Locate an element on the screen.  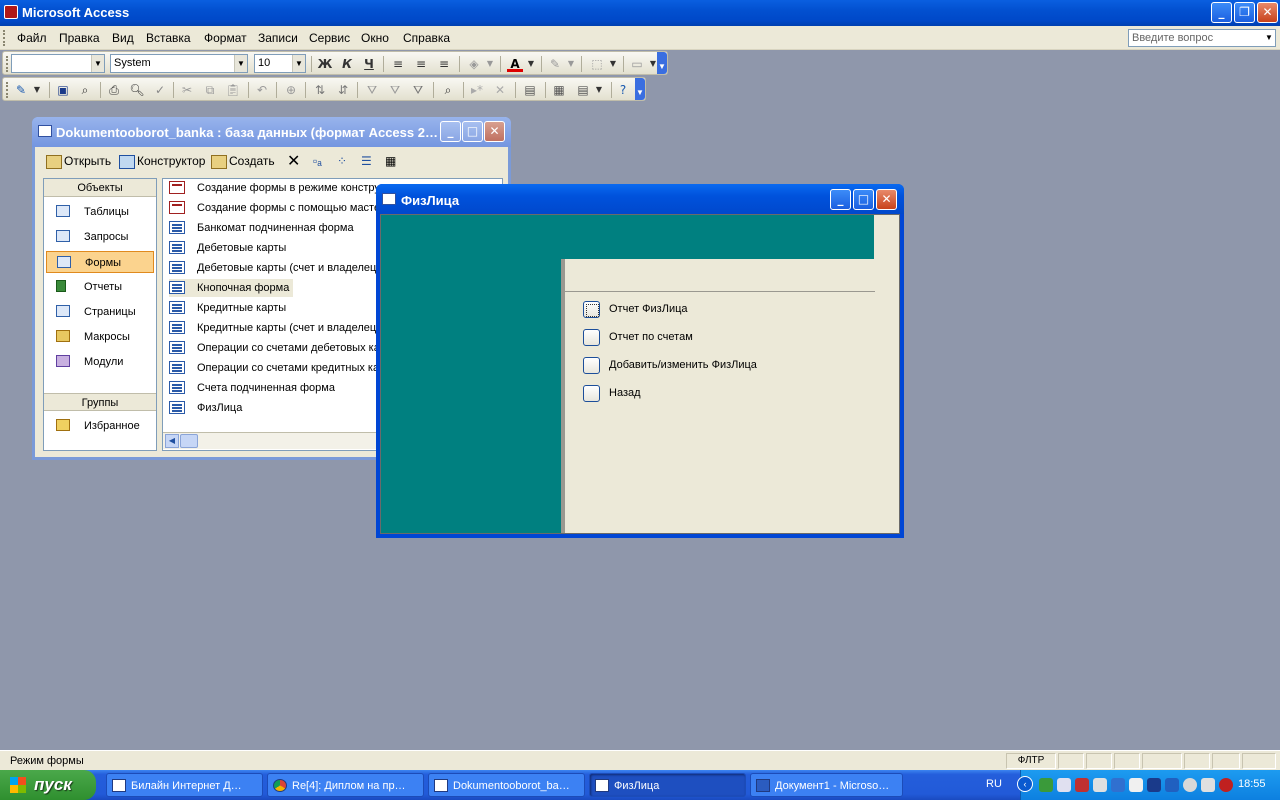
menu-edit: Правка is located at coordinates (79, 38).